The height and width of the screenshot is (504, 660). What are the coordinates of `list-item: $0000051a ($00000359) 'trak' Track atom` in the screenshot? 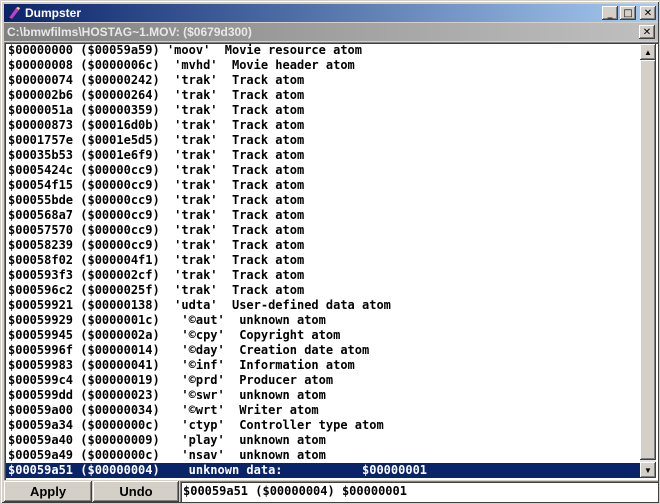 It's located at (325, 110).